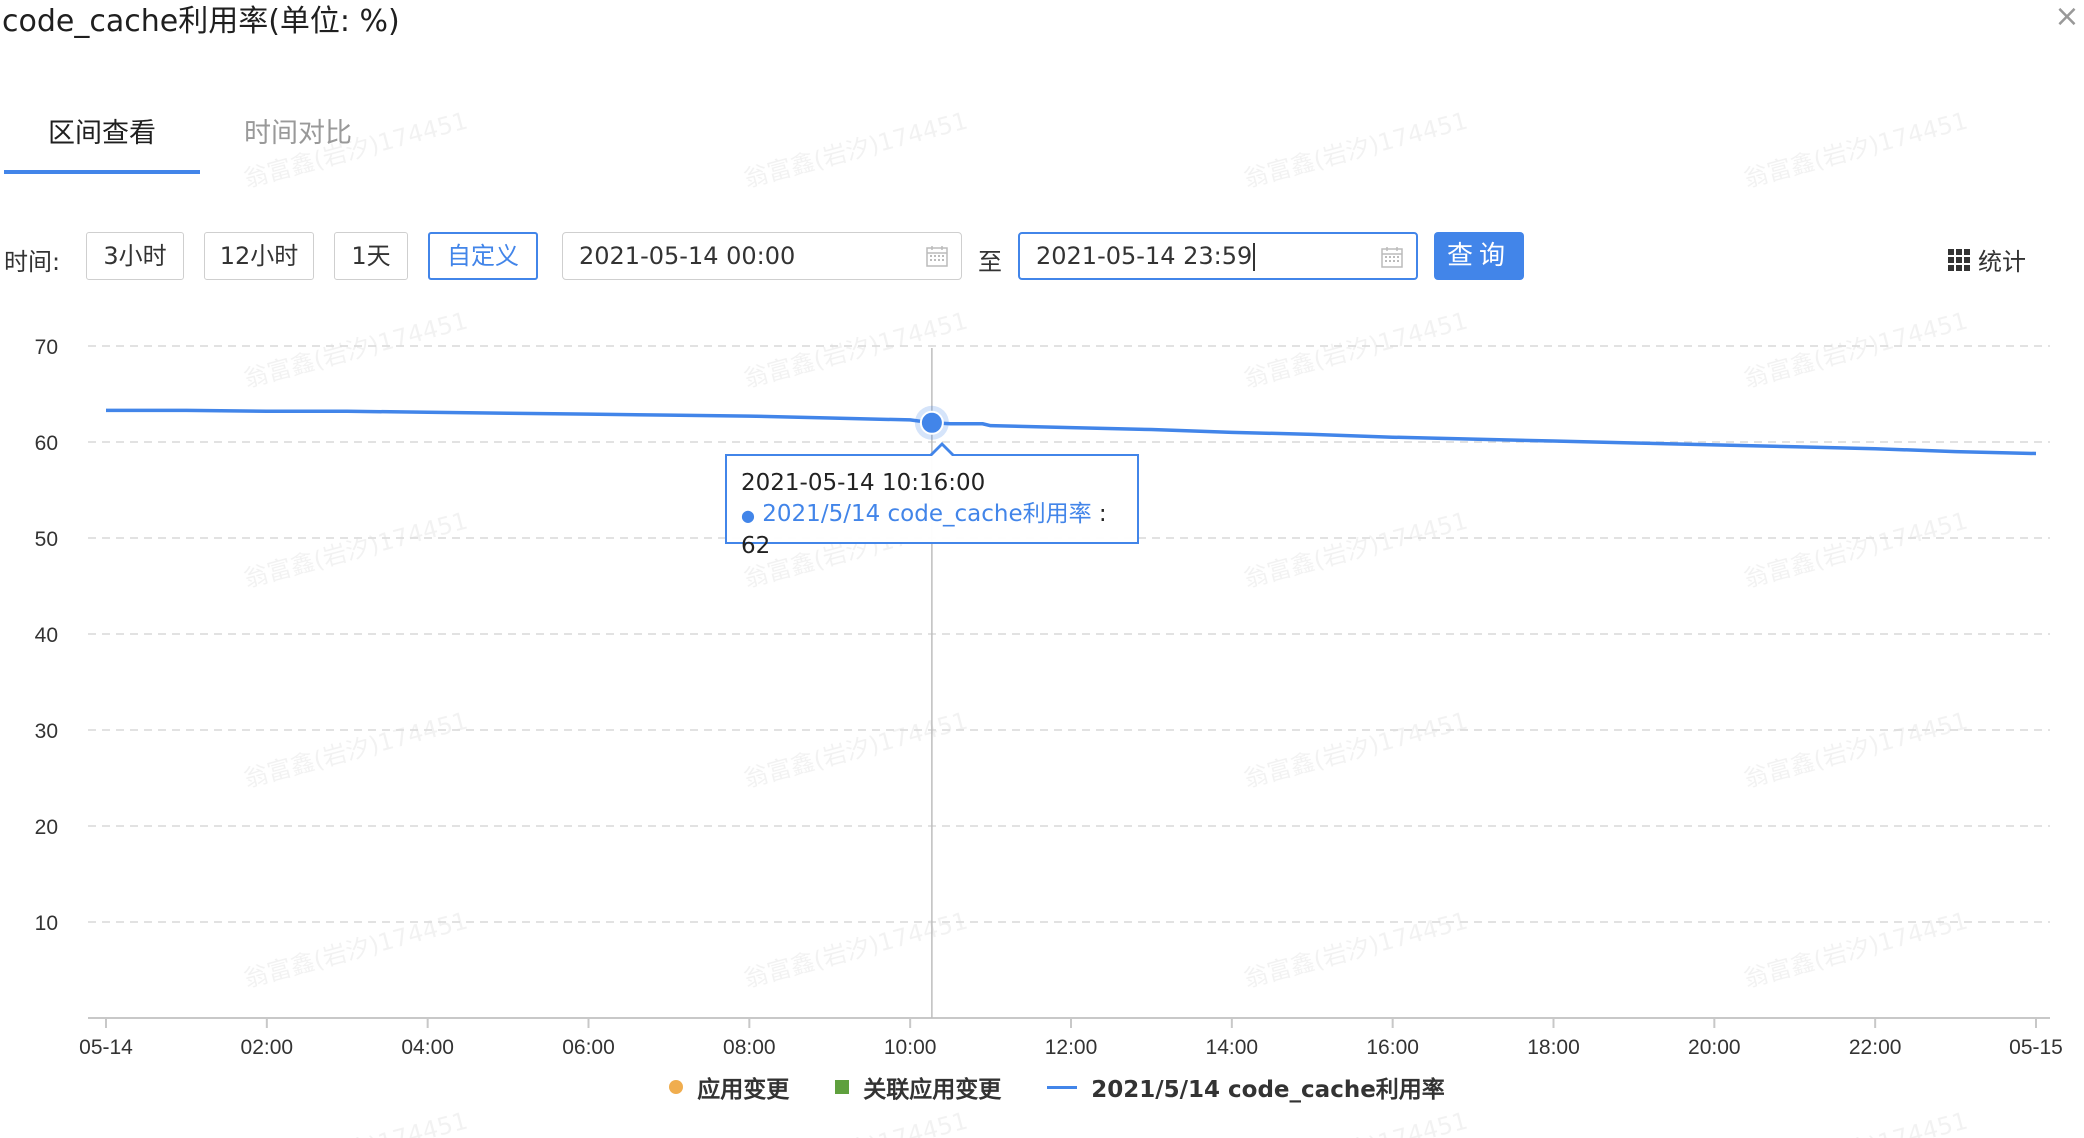  What do you see at coordinates (106, 1047) in the screenshot?
I see `x-tick-label: 05-14` at bounding box center [106, 1047].